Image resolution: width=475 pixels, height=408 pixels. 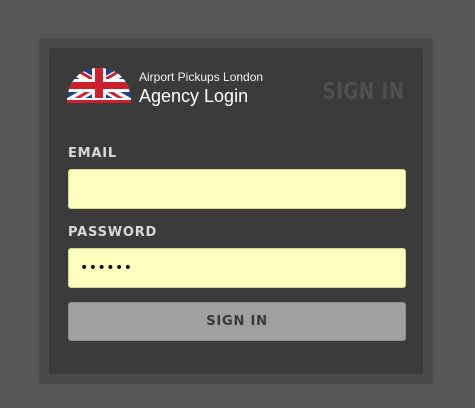 I want to click on sign-in-heading: SIGN IN, so click(x=363, y=92).